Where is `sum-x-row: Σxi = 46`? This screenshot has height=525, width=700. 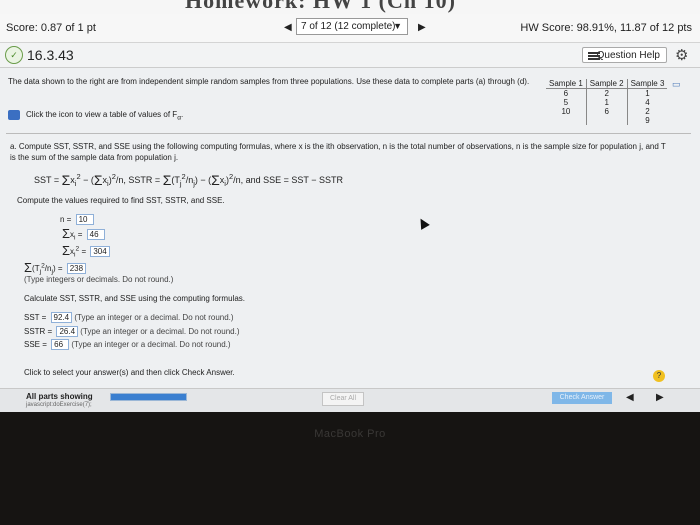 sum-x-row: Σxi = 46 is located at coordinates (83, 234).